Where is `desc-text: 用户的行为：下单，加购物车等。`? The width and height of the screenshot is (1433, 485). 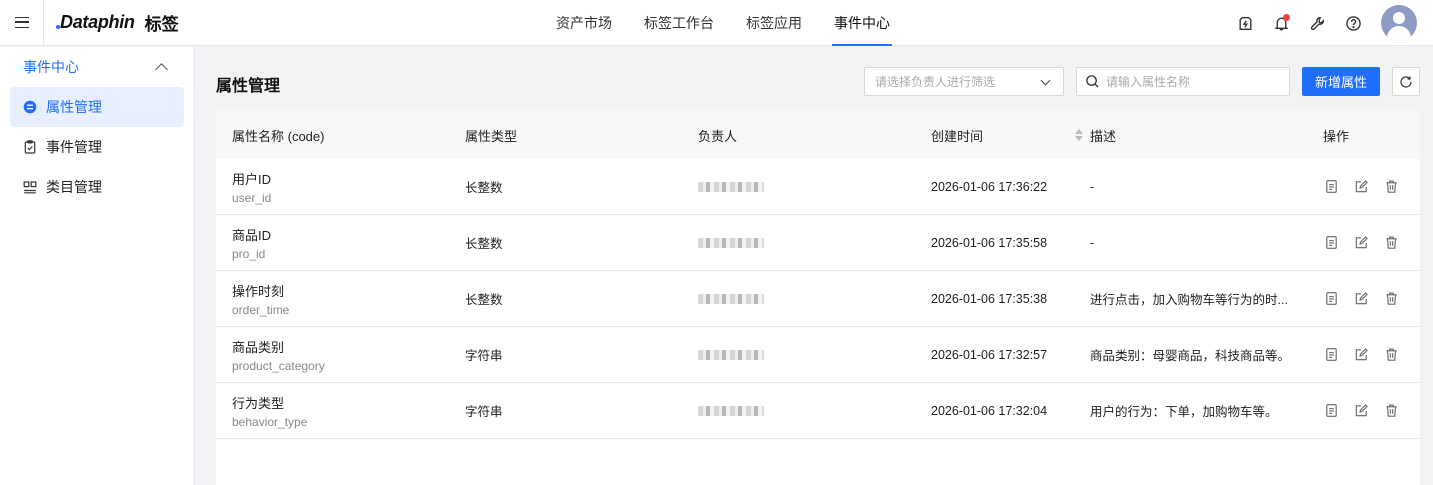 desc-text: 用户的行为：下单，加购物车等。 is located at coordinates (1184, 412).